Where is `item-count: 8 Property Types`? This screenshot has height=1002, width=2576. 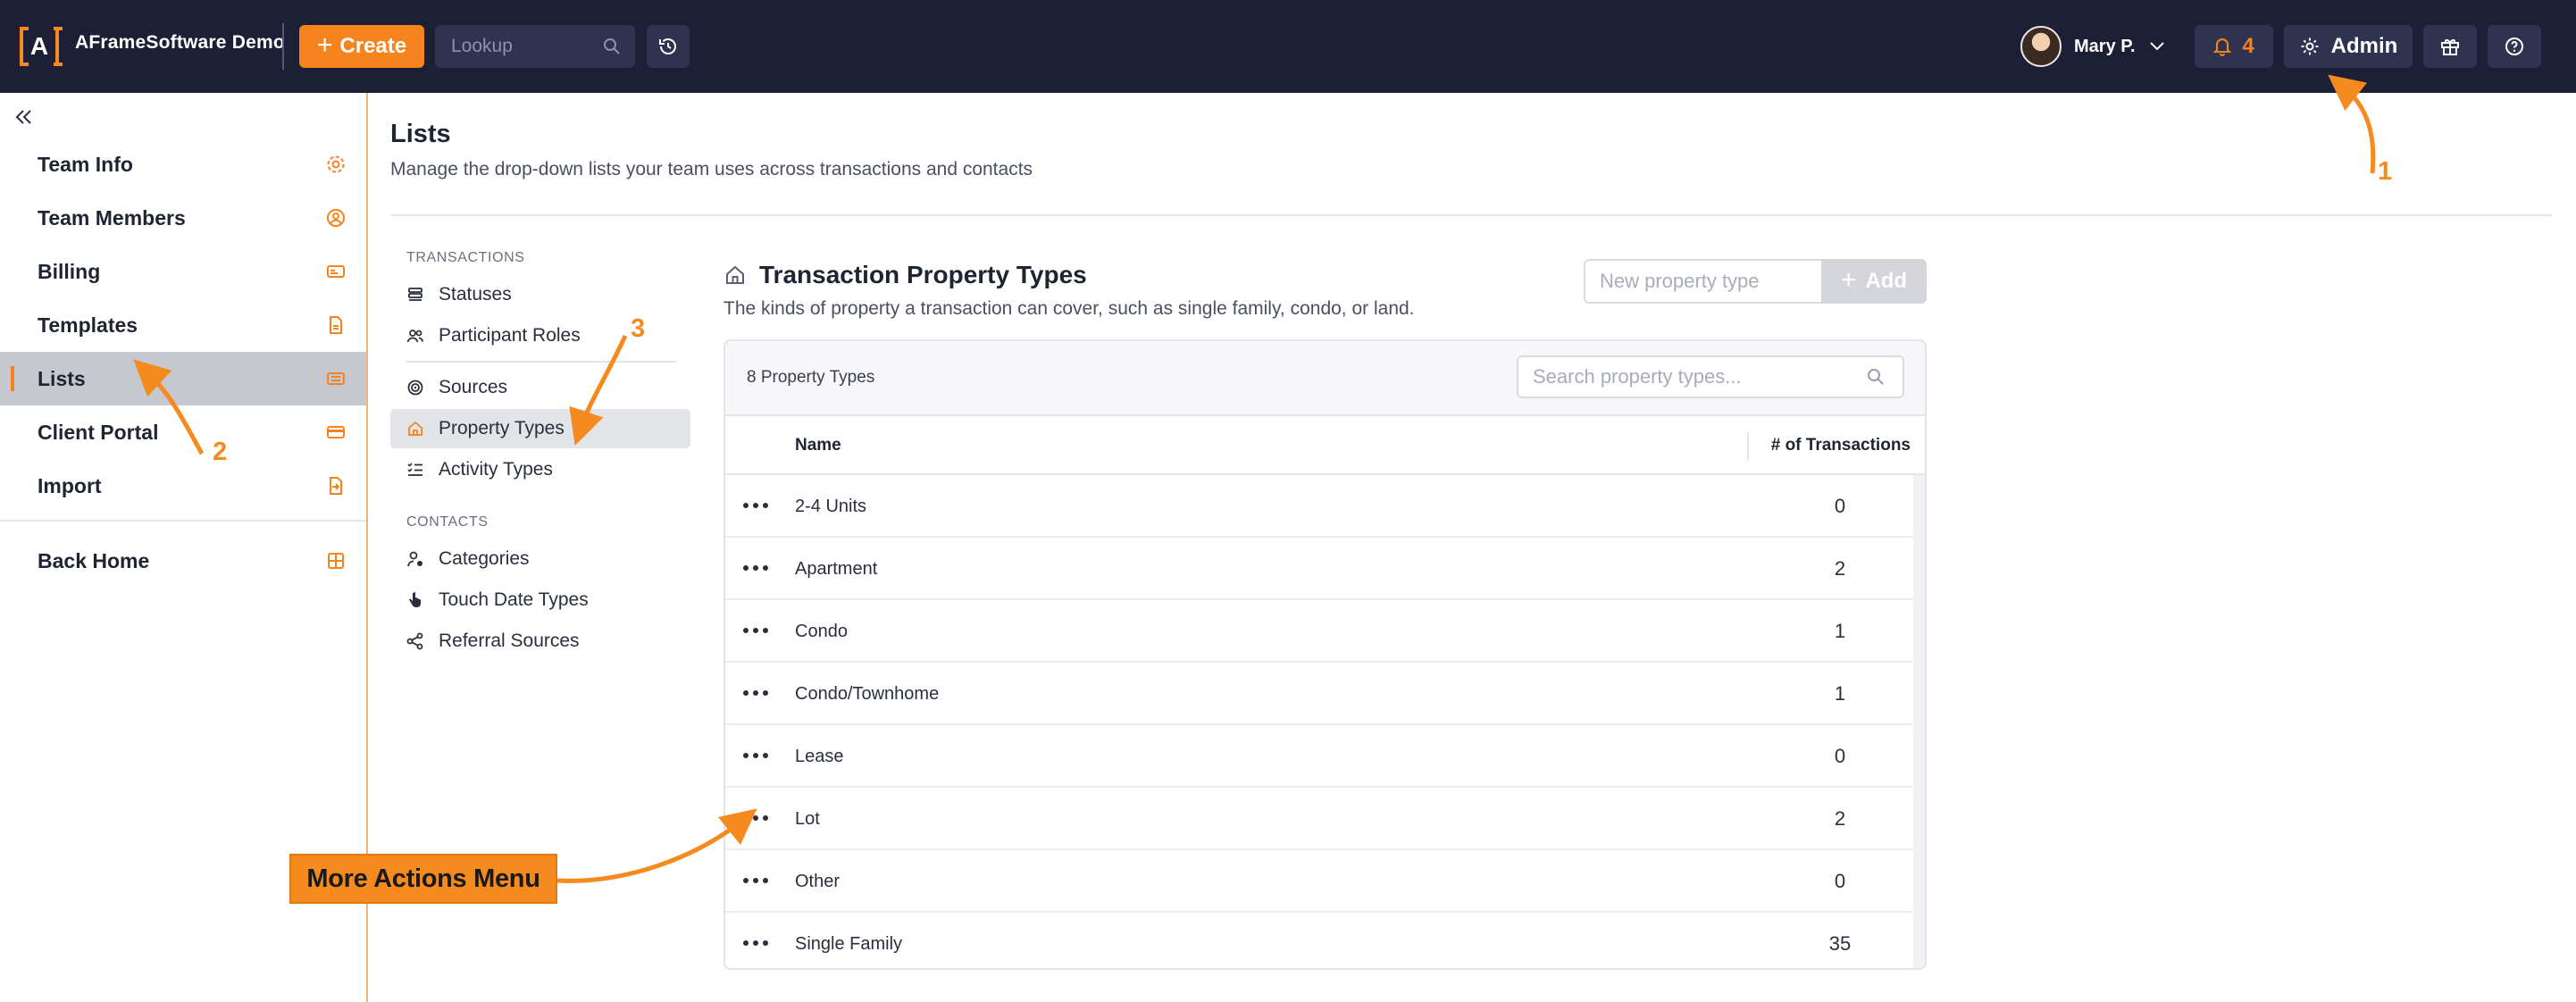
item-count: 8 Property Types is located at coordinates (811, 377).